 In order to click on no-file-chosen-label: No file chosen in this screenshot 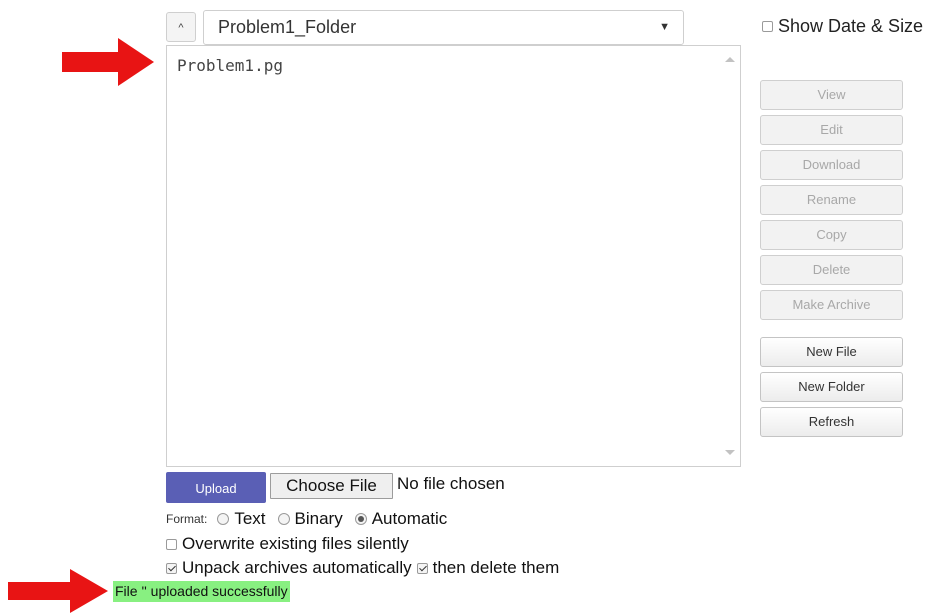, I will do `click(451, 483)`.